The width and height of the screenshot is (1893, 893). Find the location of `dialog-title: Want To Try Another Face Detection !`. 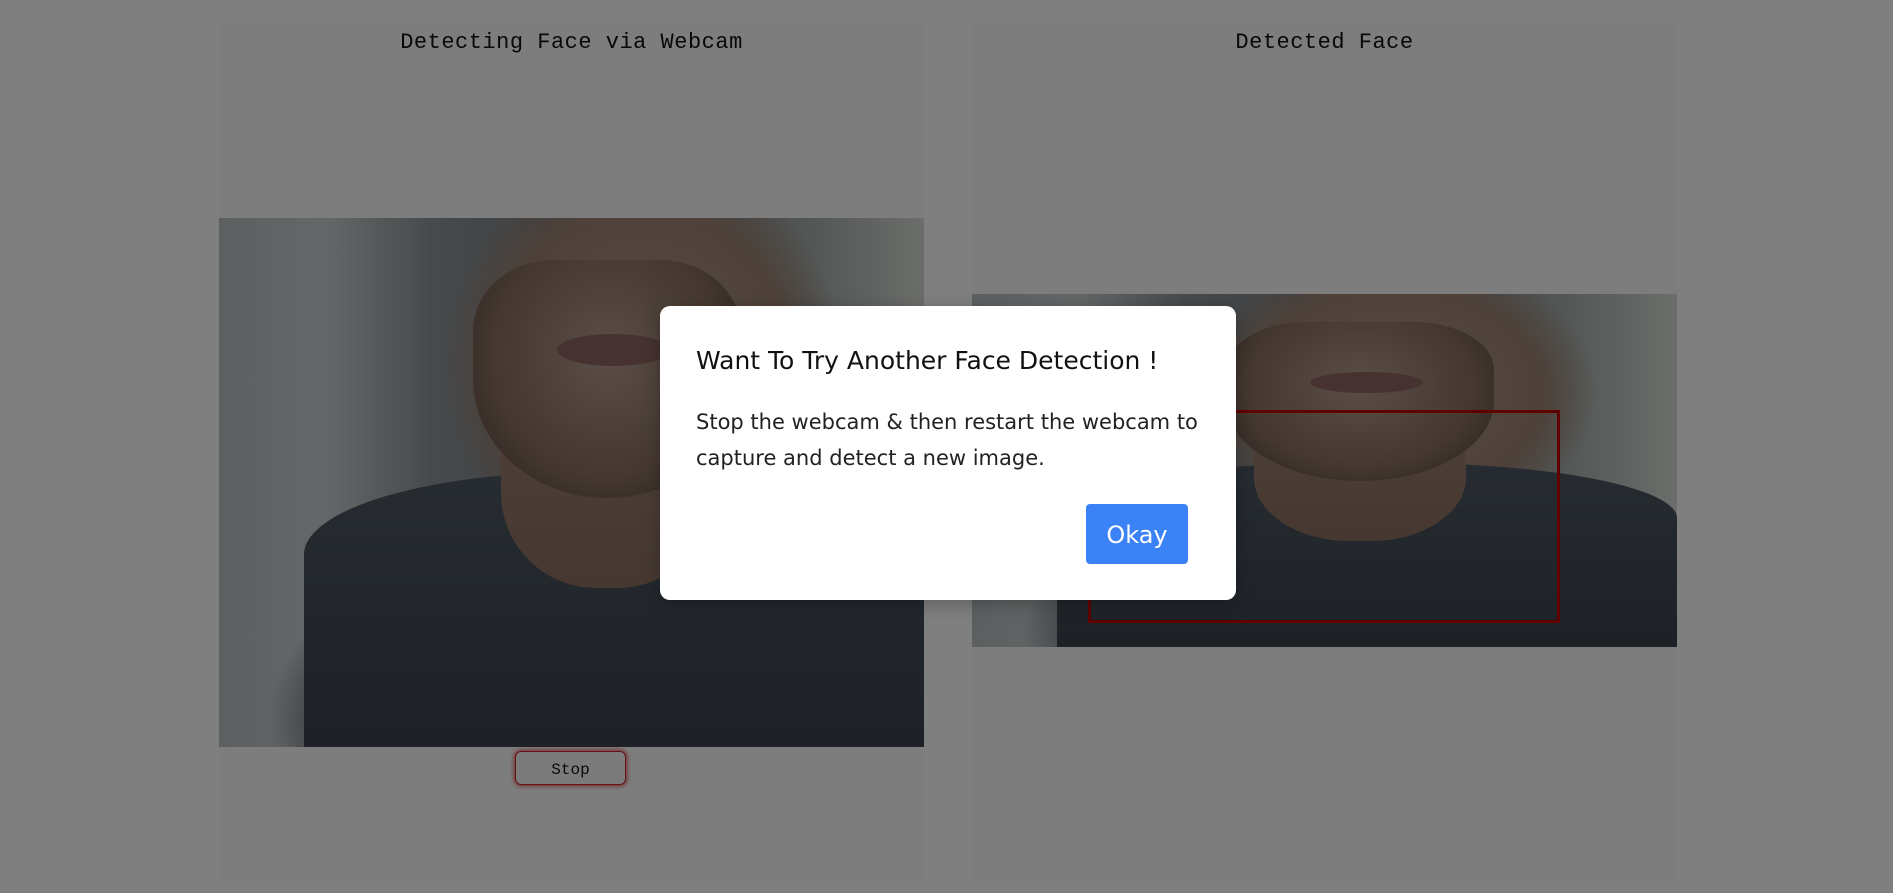

dialog-title: Want To Try Another Face Detection ! is located at coordinates (927, 360).